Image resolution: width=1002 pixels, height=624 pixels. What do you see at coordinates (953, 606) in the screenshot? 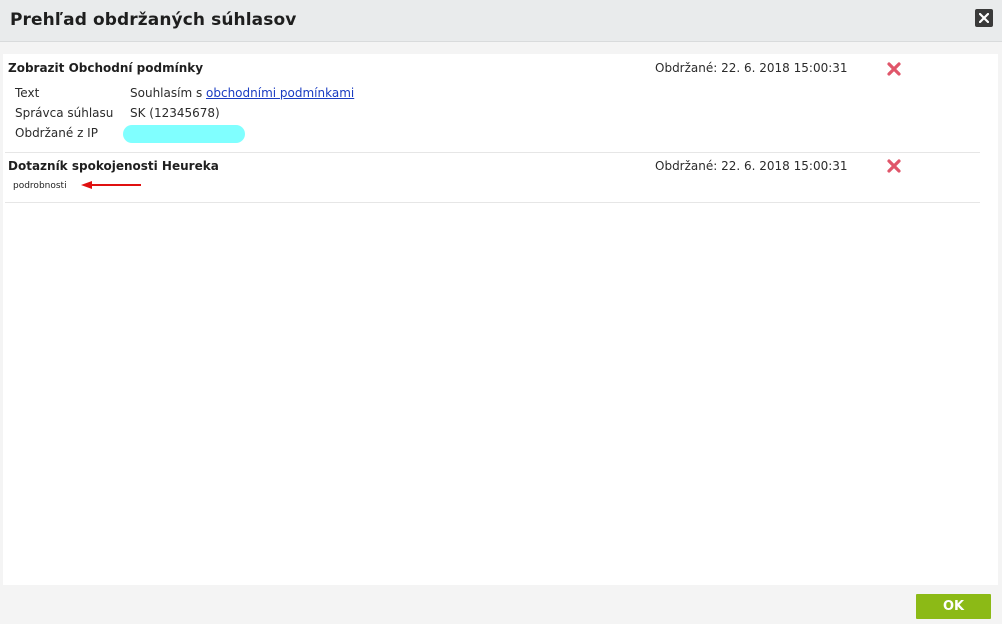
I see `ok-button: OK` at bounding box center [953, 606].